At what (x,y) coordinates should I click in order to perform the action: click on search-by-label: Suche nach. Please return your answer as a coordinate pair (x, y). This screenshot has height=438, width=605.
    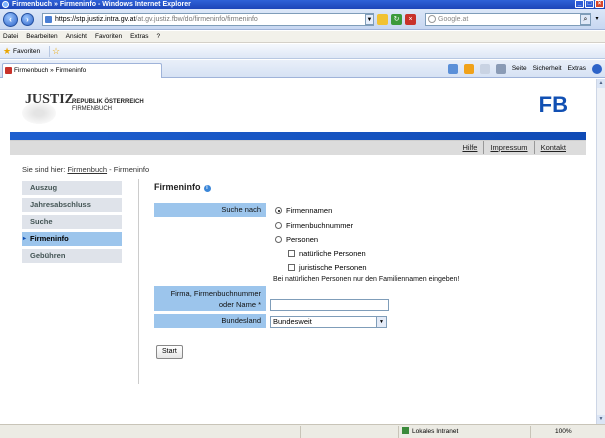
    Looking at the image, I should click on (210, 210).